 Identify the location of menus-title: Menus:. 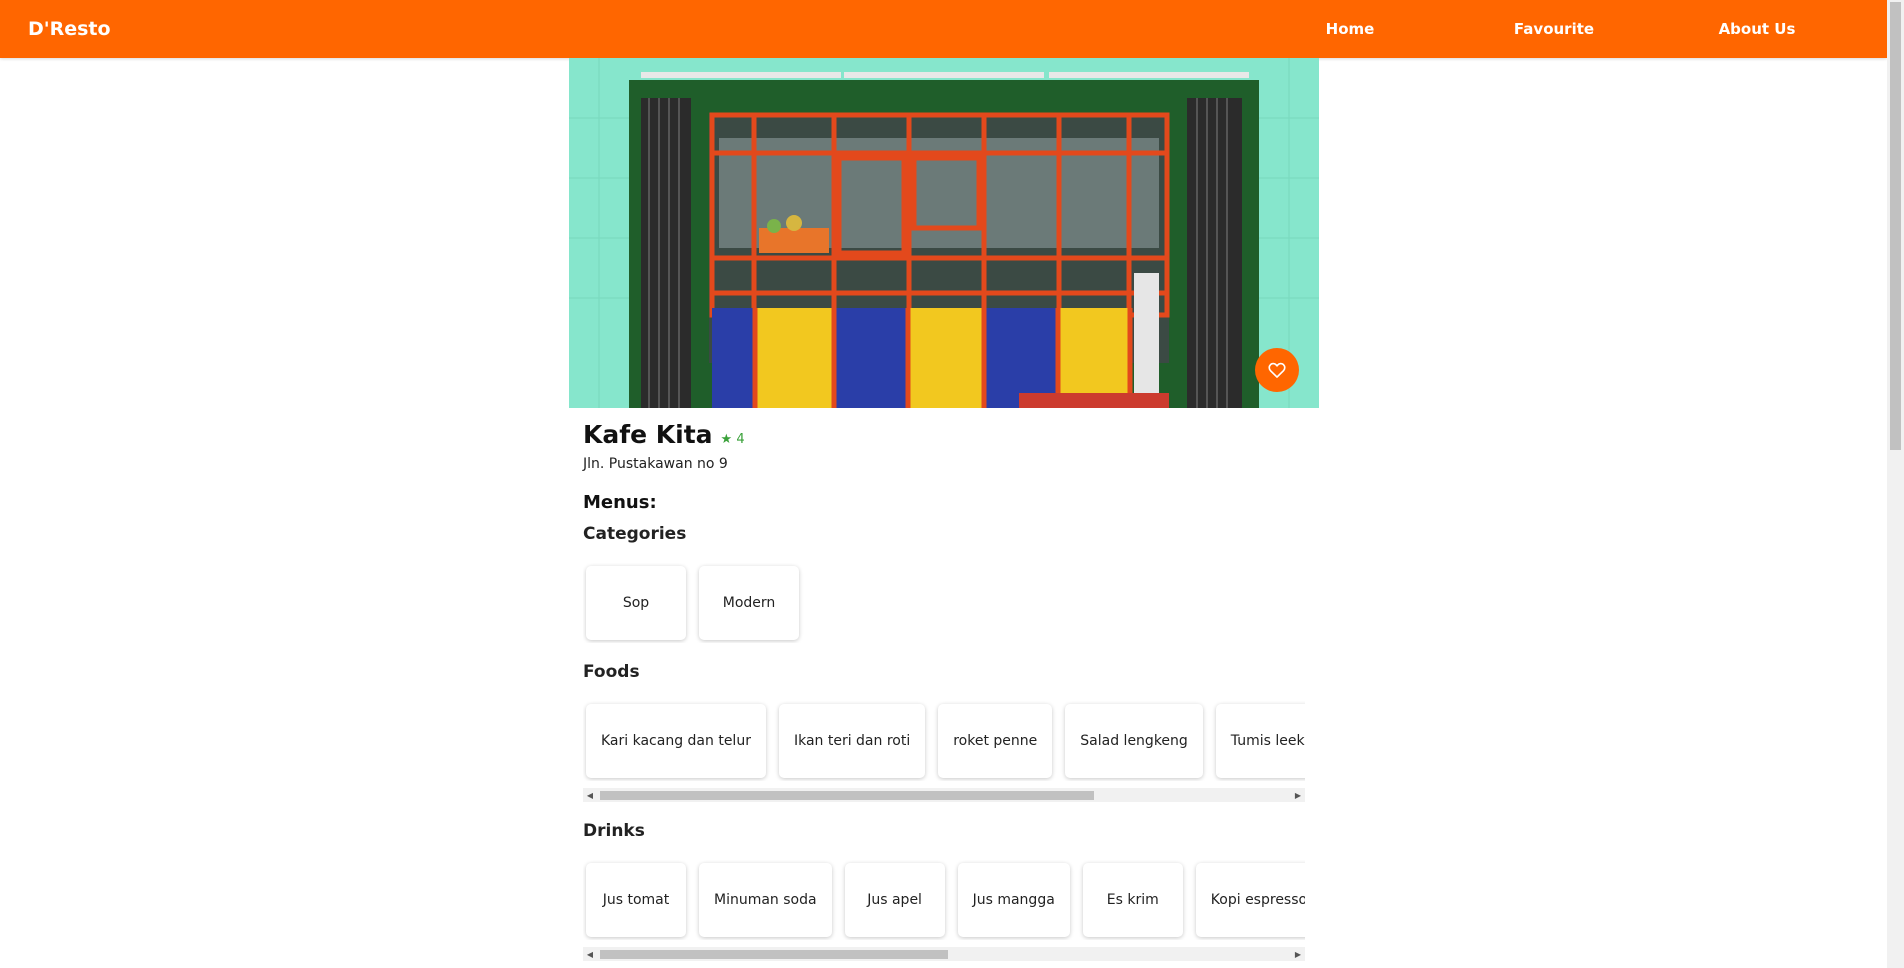
(620, 502).